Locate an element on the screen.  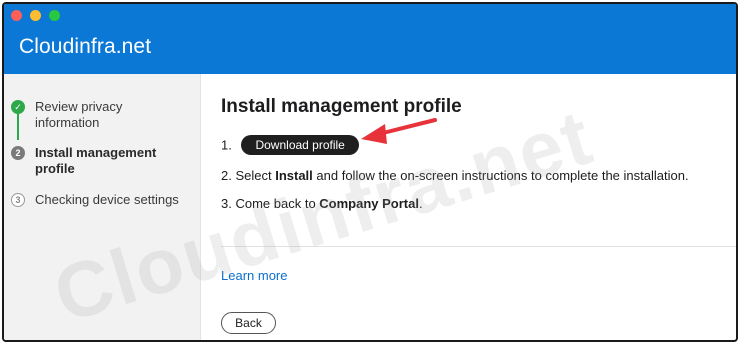
step-text: Select is located at coordinates (255, 175).